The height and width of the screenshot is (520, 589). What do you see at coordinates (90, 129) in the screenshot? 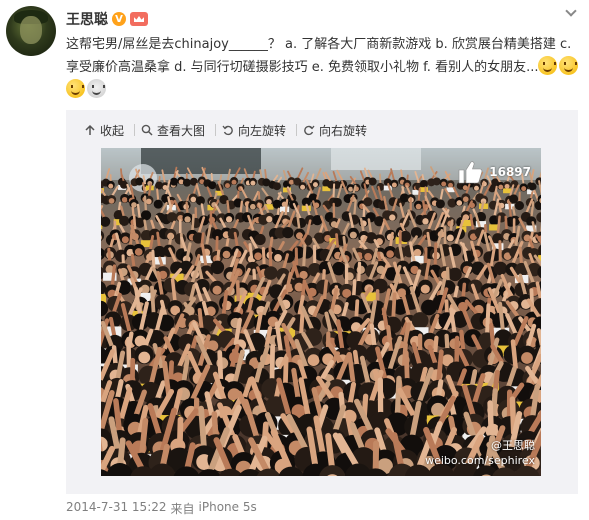
I see `collapse-icon` at bounding box center [90, 129].